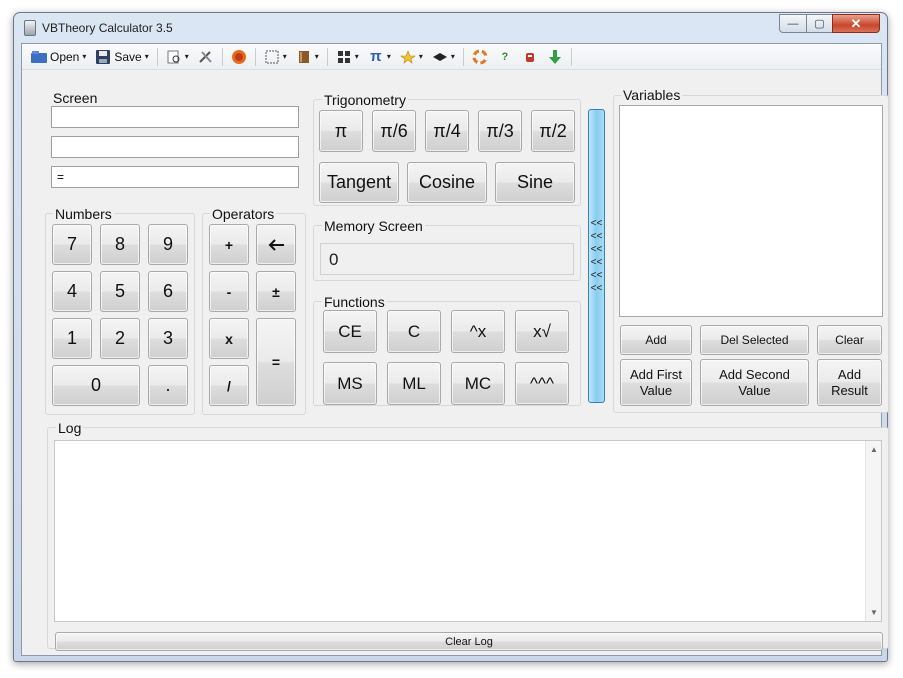  I want to click on lifebuoy-icon, so click(480, 56).